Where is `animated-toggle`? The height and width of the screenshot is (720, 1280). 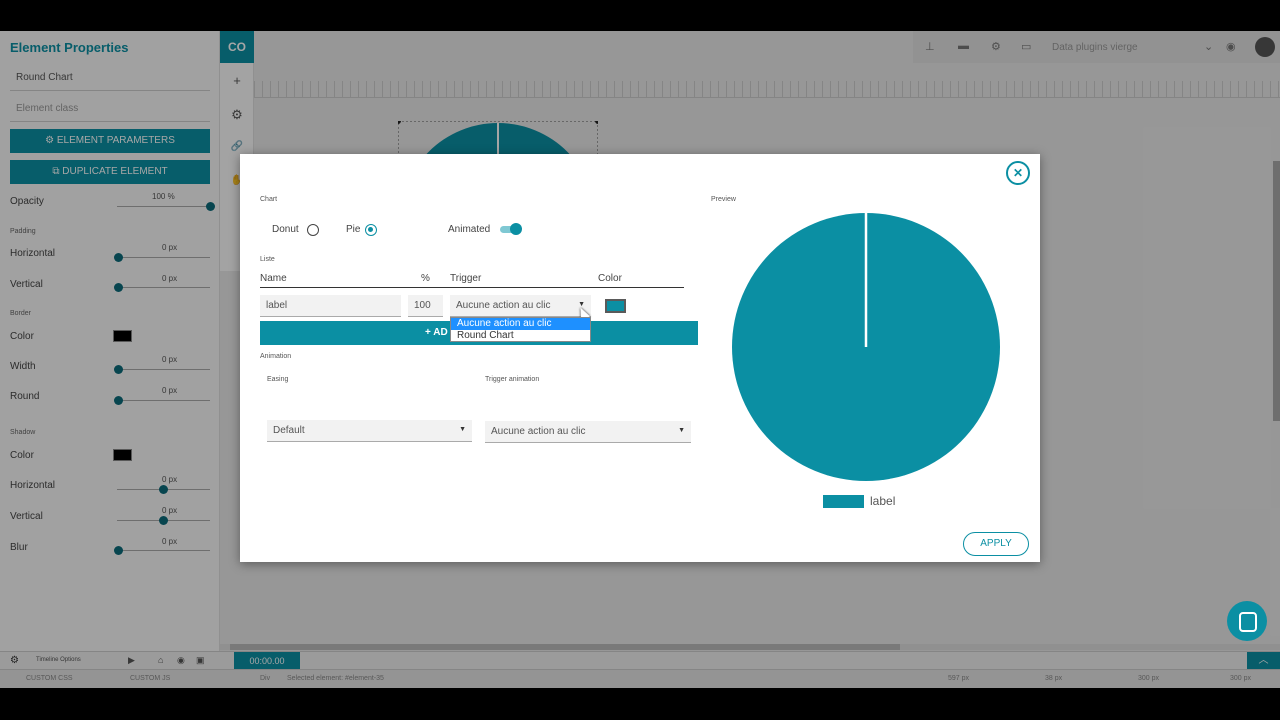 animated-toggle is located at coordinates (511, 229).